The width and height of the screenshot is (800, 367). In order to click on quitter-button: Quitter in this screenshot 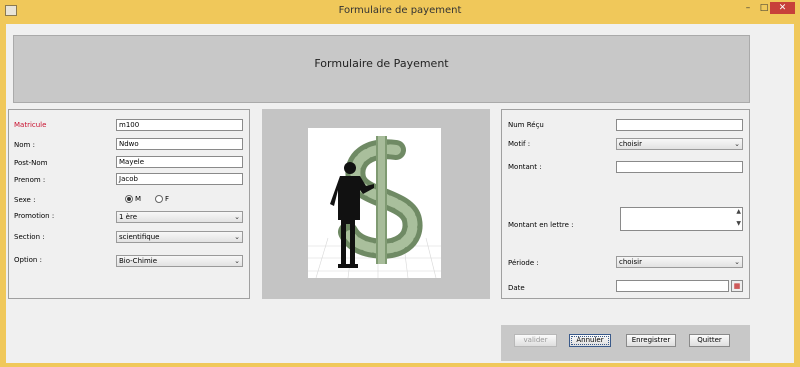, I will do `click(709, 340)`.